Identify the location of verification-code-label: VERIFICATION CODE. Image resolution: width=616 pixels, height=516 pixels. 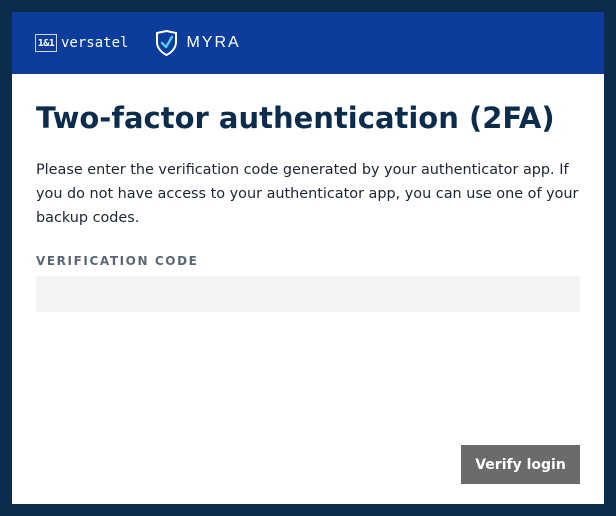
(117, 261).